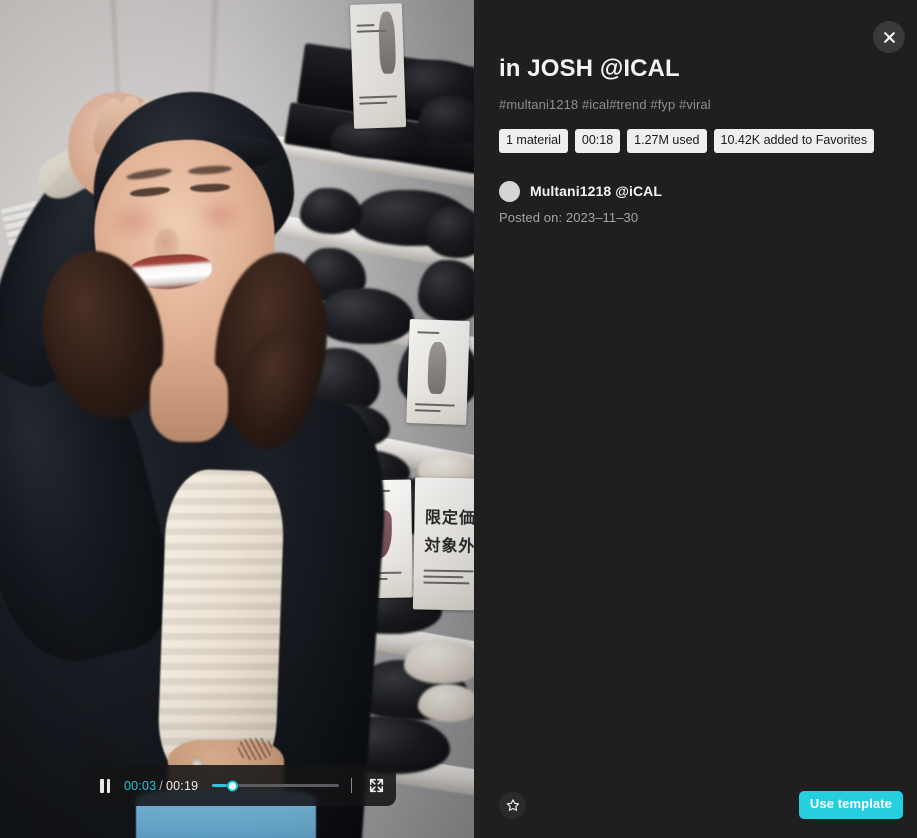 Image resolution: width=917 pixels, height=838 pixels. I want to click on hashtag-list: #multani1218 #ical#trend #fyp #viral, so click(605, 105).